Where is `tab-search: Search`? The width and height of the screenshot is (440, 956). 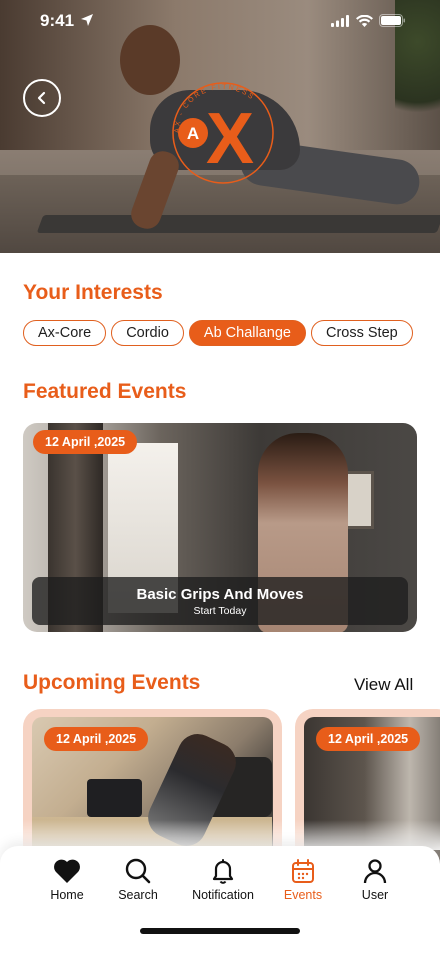
tab-search: Search is located at coordinates (138, 880).